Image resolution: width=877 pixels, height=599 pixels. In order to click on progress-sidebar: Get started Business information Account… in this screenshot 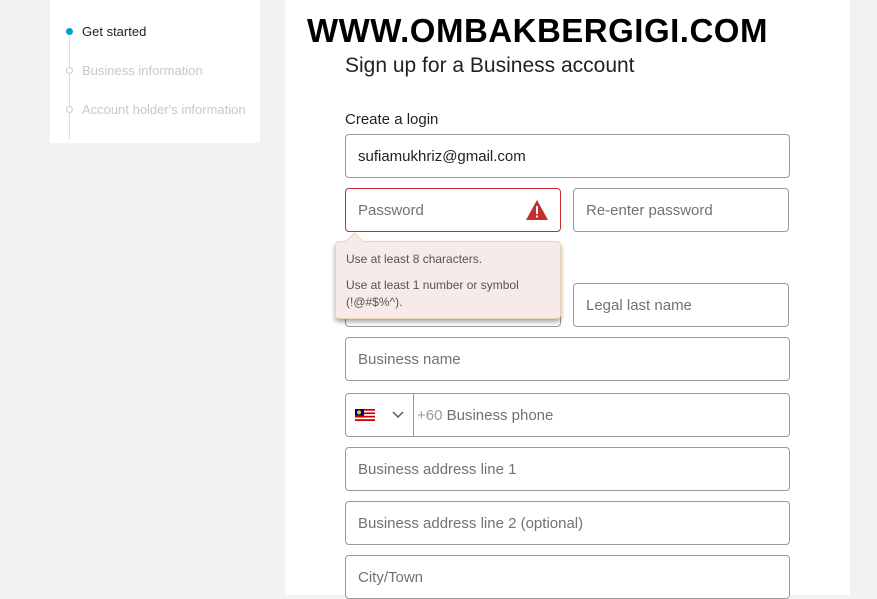, I will do `click(155, 71)`.